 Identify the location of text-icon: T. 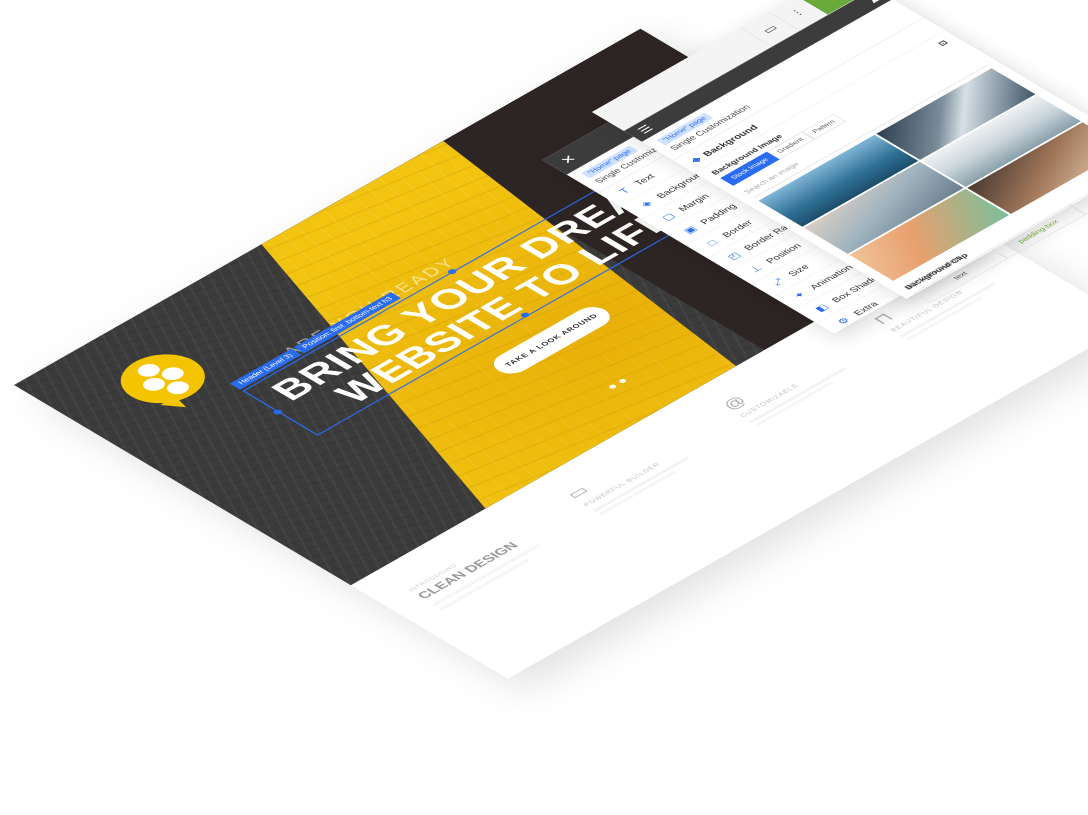
(624, 191).